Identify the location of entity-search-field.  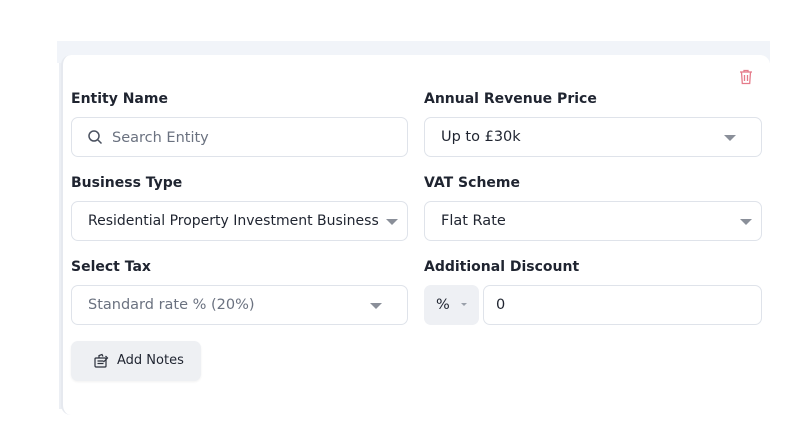
(239, 137).